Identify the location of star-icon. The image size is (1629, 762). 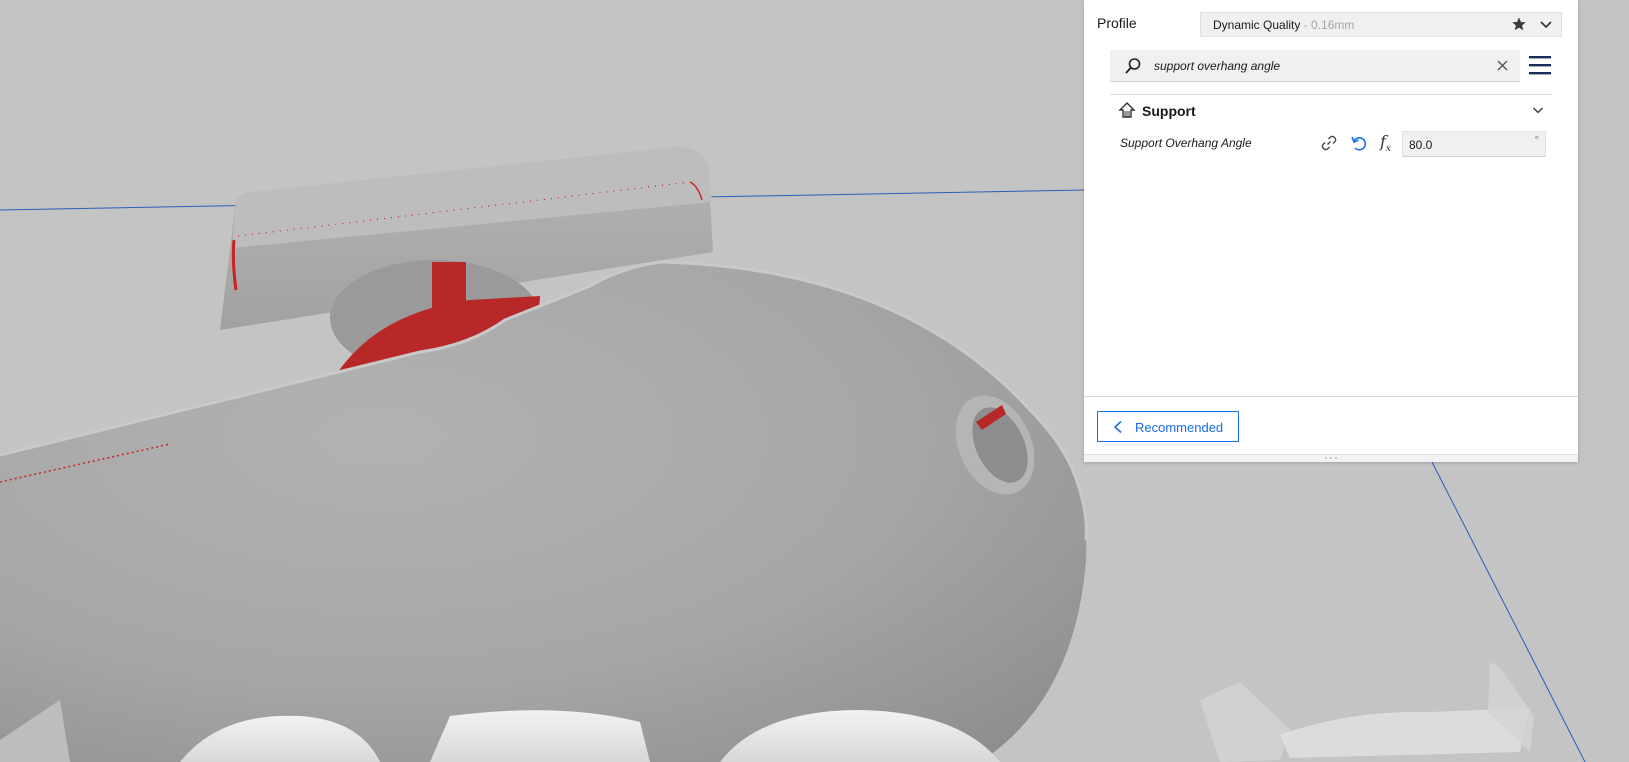
(1519, 24).